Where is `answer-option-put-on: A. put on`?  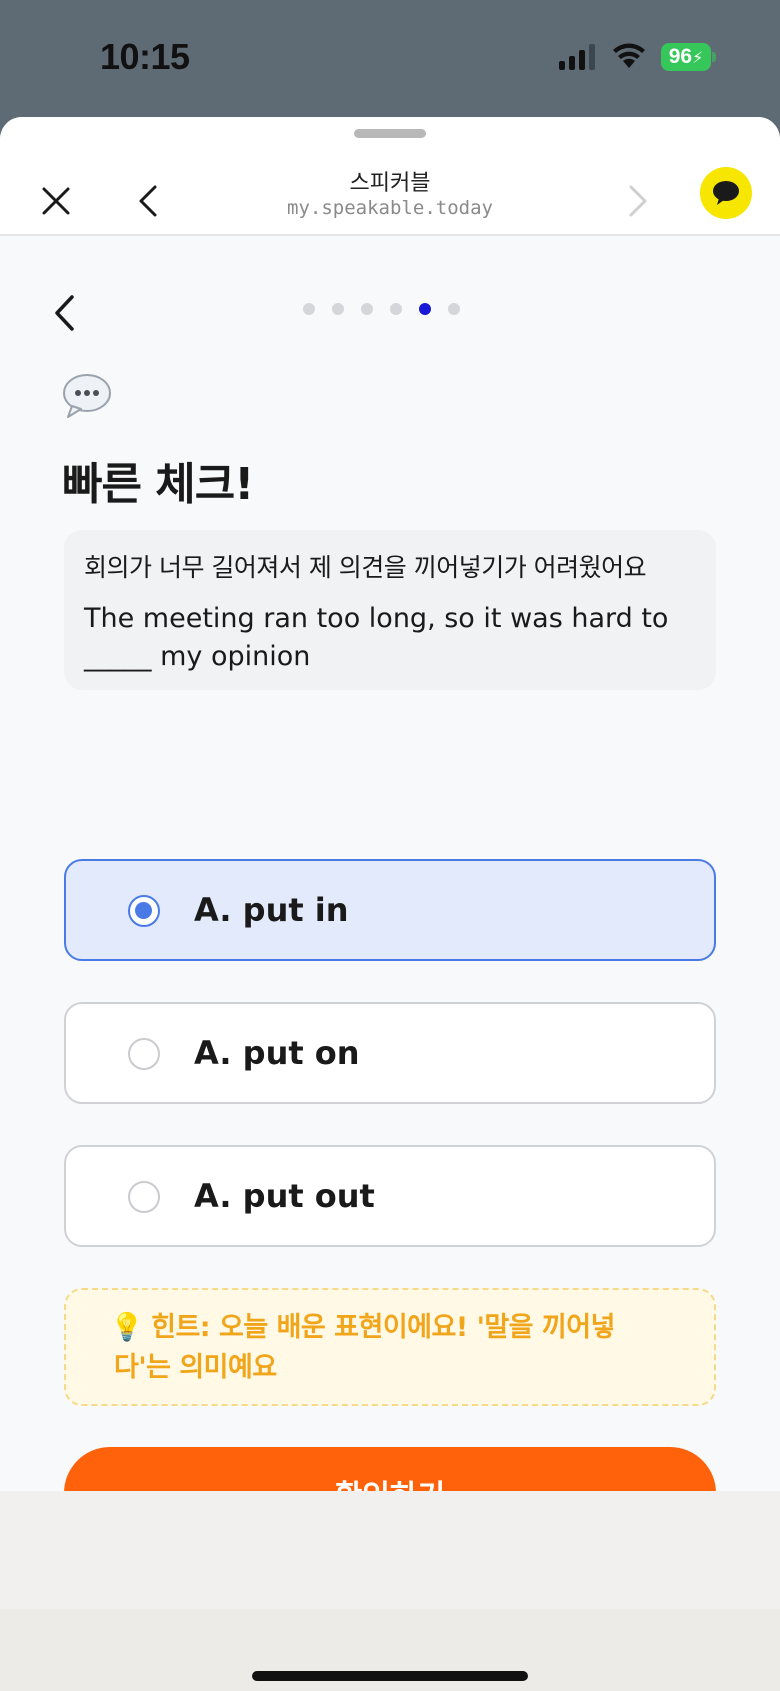 answer-option-put-on: A. put on is located at coordinates (390, 1053).